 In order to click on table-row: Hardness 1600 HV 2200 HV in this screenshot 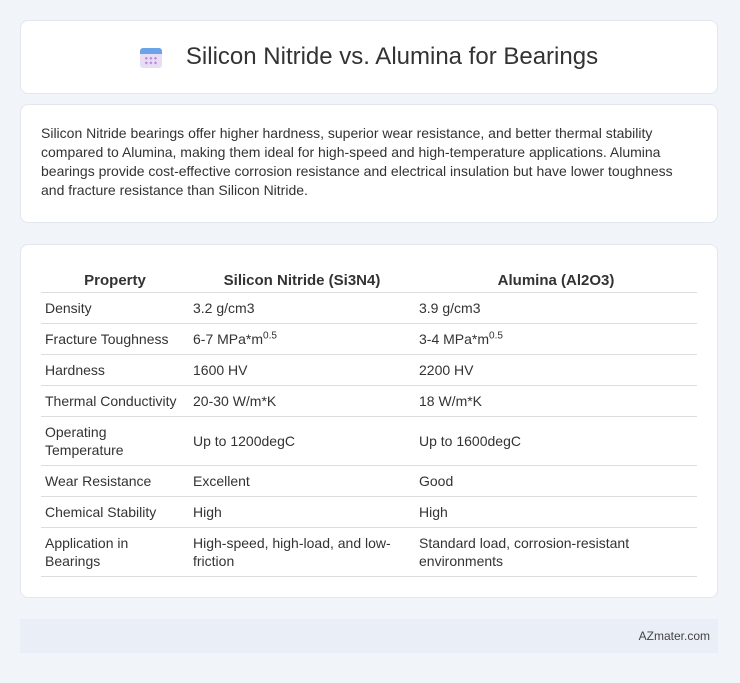, I will do `click(369, 370)`.